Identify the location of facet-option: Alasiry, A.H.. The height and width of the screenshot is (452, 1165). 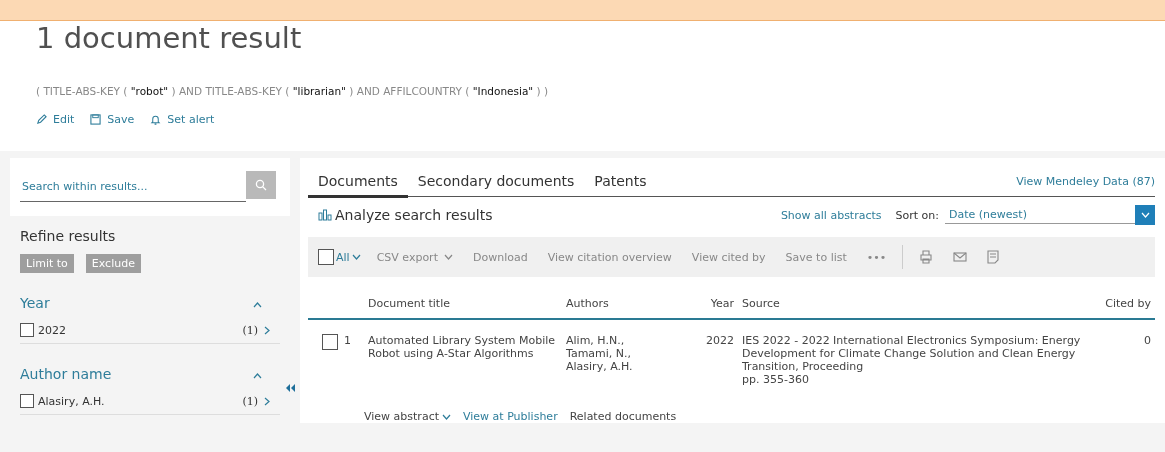
(140, 401).